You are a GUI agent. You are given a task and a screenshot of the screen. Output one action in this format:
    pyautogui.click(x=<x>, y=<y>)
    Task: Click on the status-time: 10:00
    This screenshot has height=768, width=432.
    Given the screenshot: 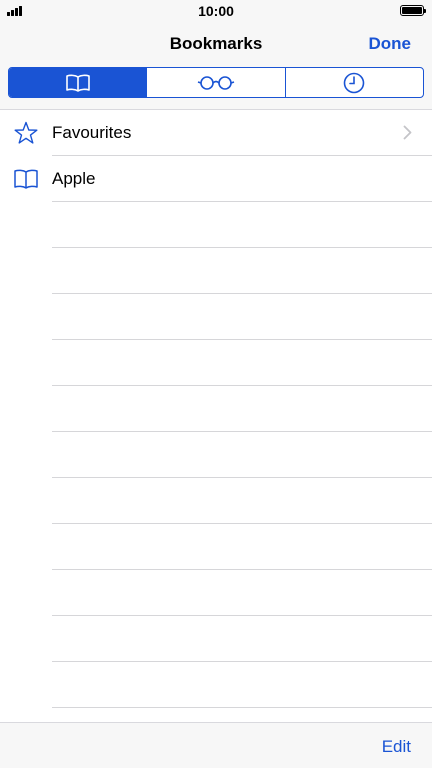 What is the action you would take?
    pyautogui.click(x=216, y=11)
    